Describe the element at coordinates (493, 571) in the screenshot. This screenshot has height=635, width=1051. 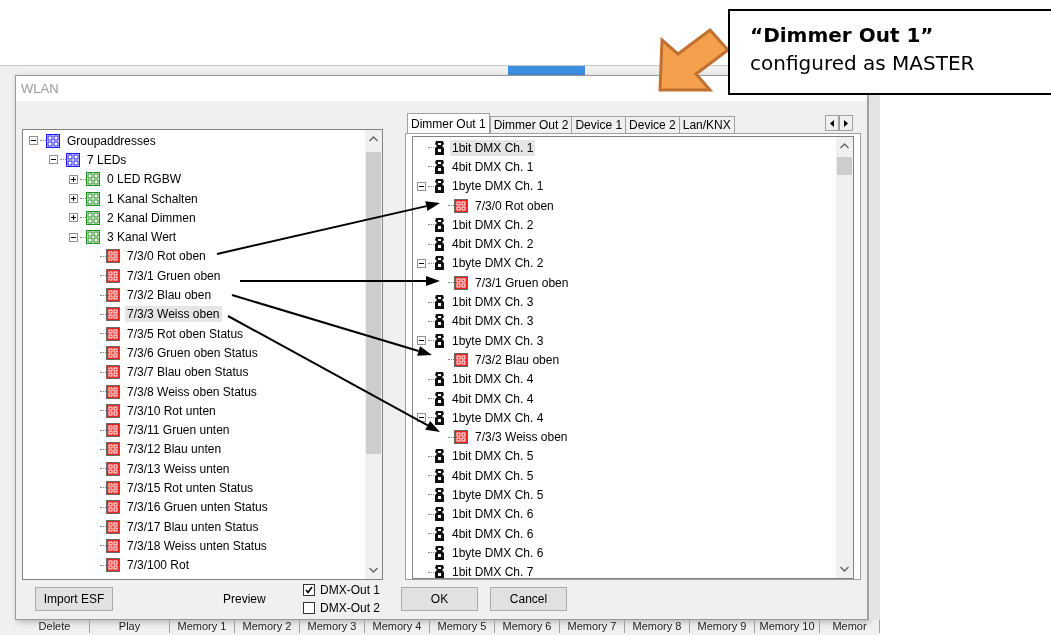
I see `tree-item: 1bit DMX Ch. 7` at that location.